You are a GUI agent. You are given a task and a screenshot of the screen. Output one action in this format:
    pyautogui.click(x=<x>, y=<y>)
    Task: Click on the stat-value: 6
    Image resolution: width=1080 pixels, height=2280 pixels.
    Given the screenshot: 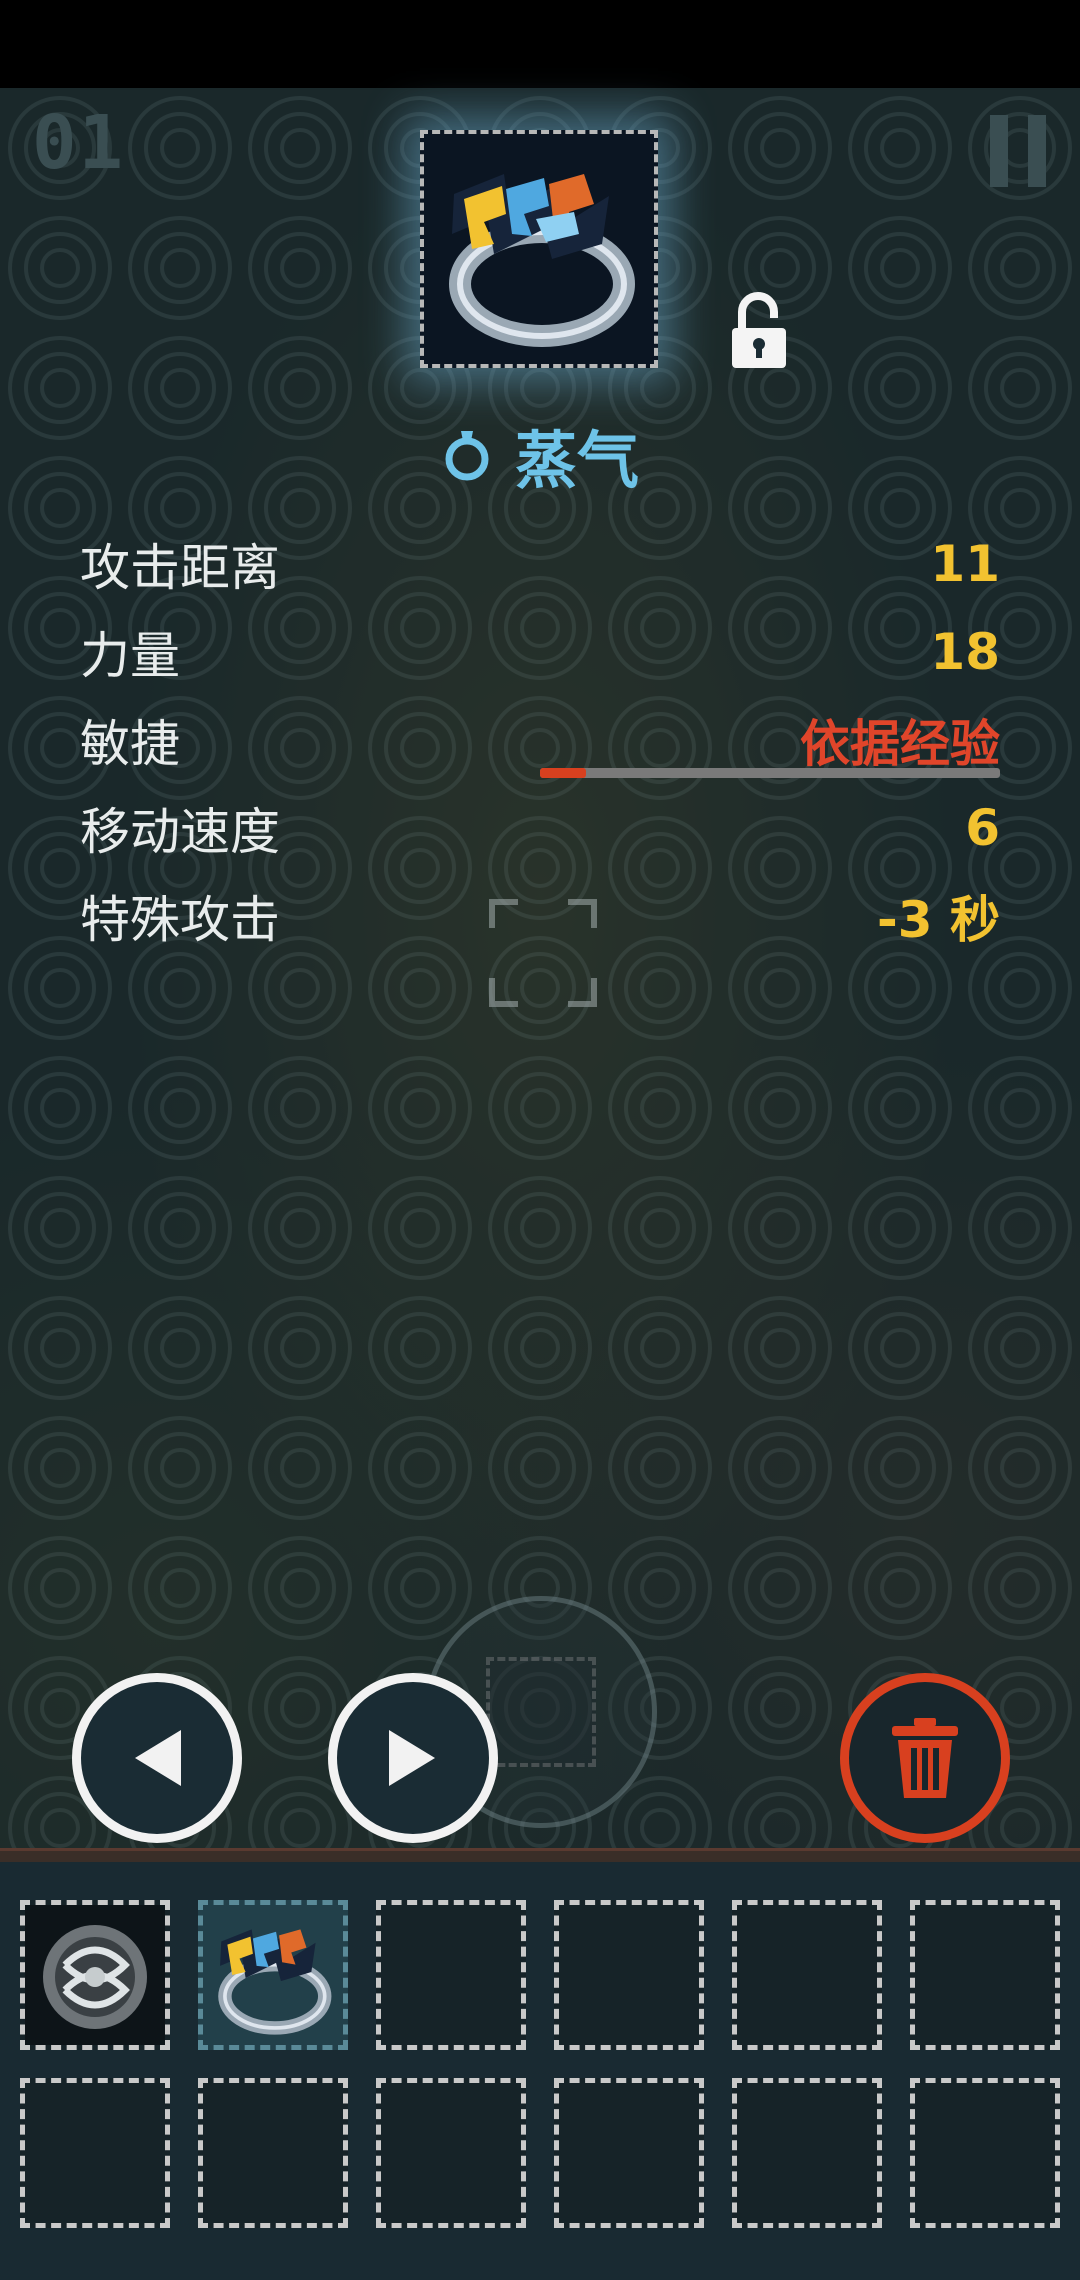 What is the action you would take?
    pyautogui.click(x=982, y=828)
    